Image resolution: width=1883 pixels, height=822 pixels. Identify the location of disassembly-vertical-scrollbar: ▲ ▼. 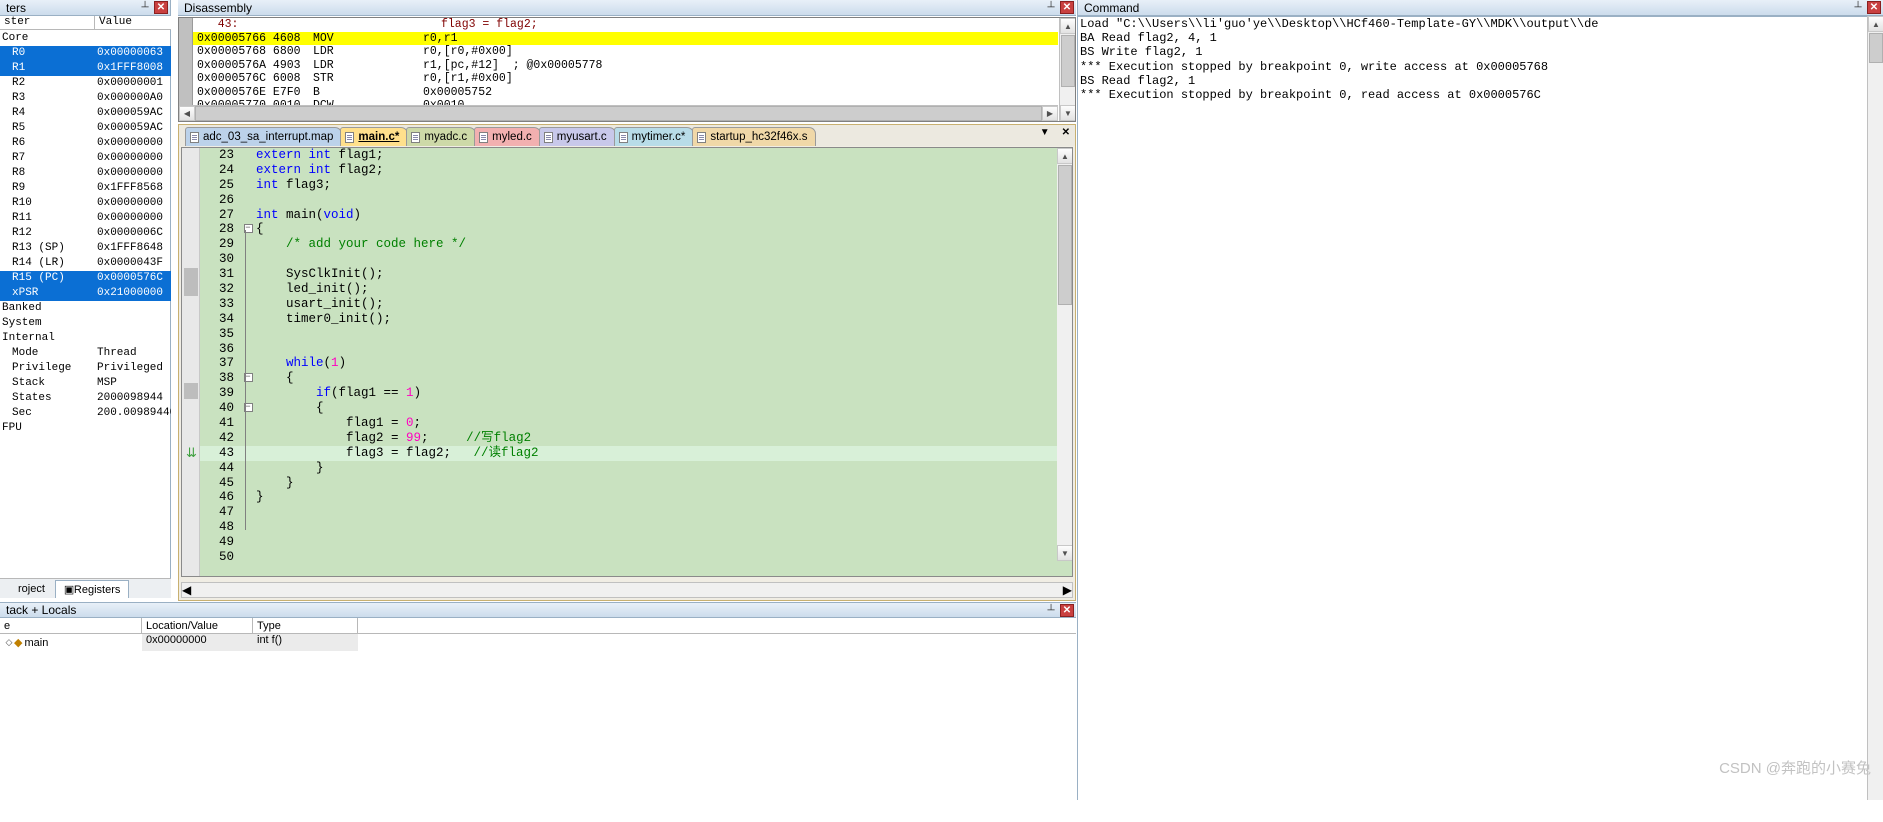
(1067, 69).